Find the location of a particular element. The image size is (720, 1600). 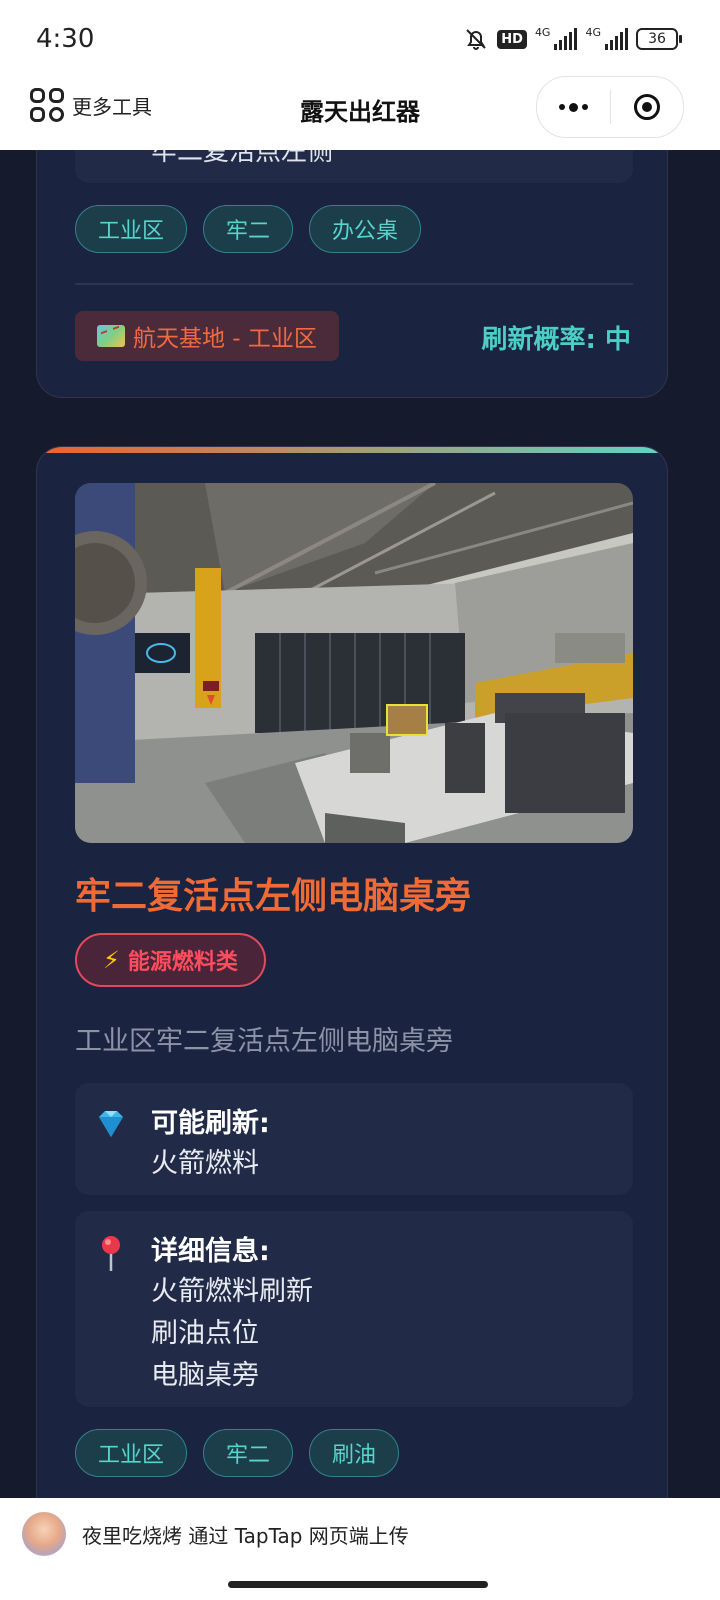

mini-program-capsule is located at coordinates (610, 107).